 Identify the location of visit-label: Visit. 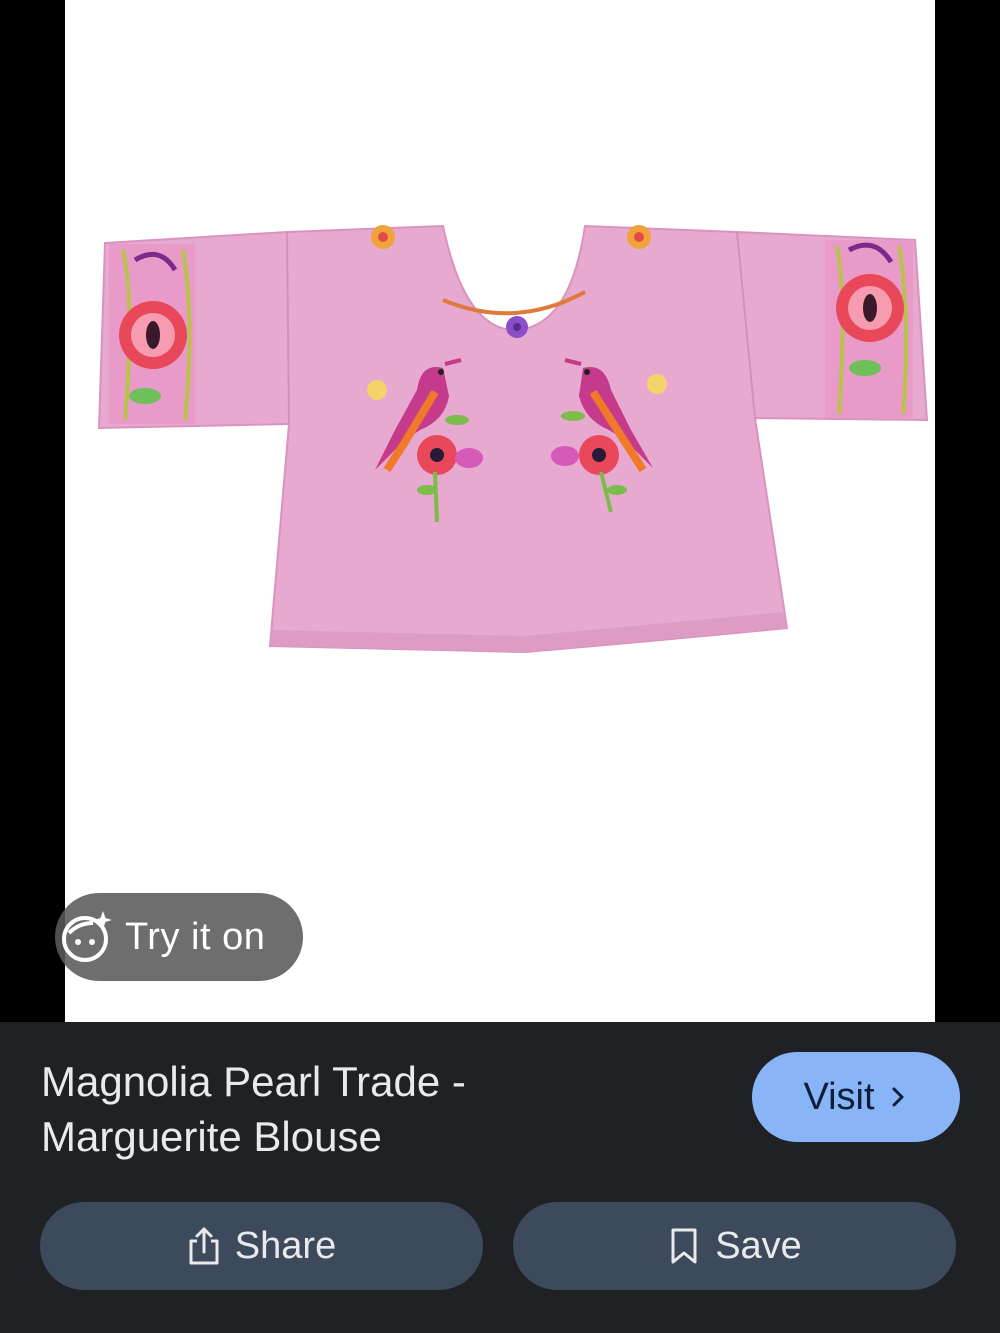
(839, 1096).